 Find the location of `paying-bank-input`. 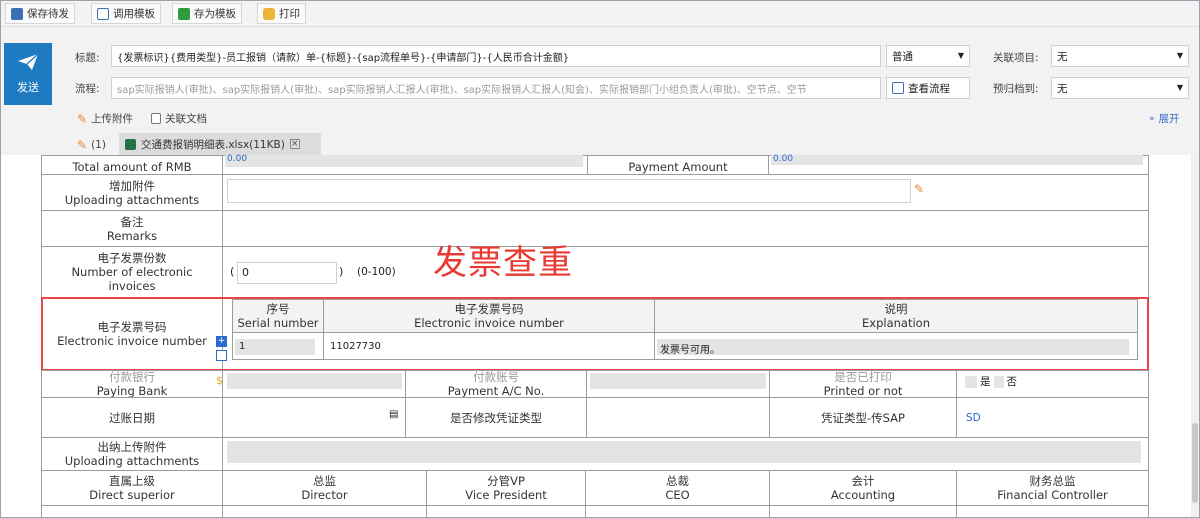

paying-bank-input is located at coordinates (314, 381).